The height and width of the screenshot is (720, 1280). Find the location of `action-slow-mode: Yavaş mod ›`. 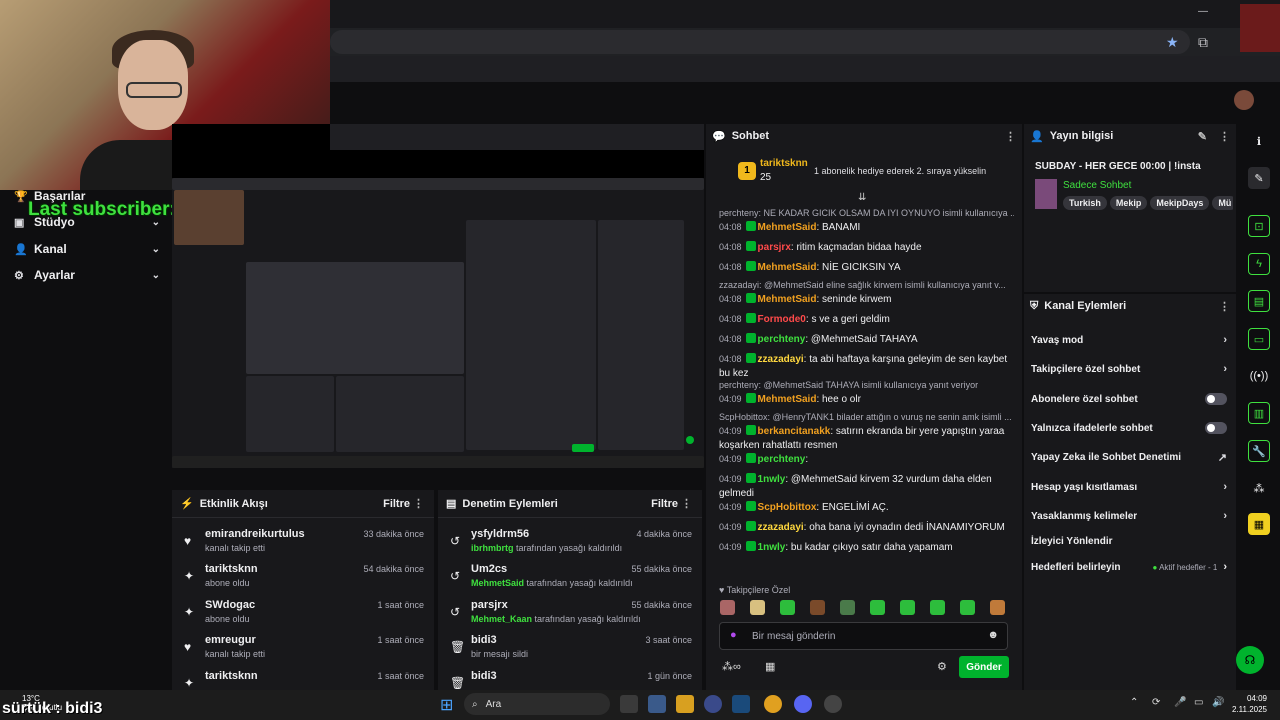

action-slow-mode: Yavaş mod › is located at coordinates (1129, 340).